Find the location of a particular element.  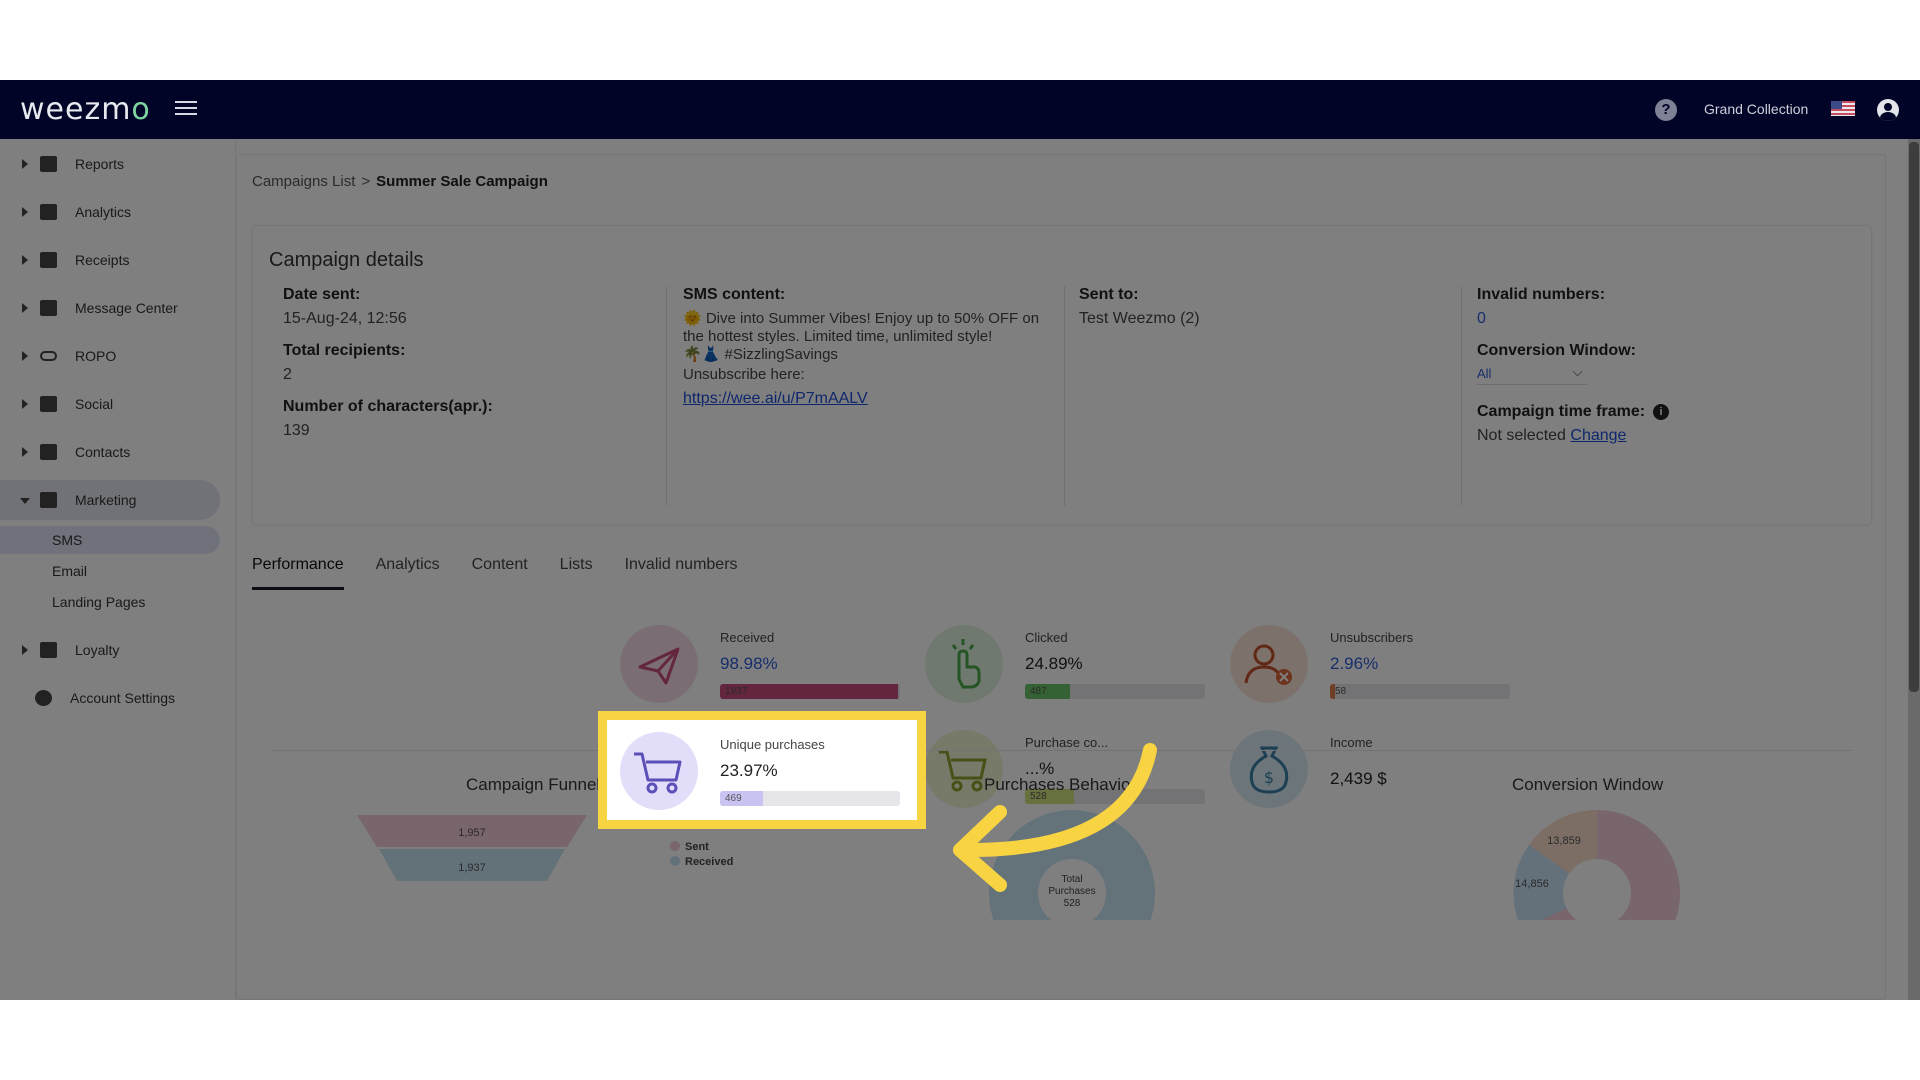

sidebar-subitem-label: Email is located at coordinates (70, 571).